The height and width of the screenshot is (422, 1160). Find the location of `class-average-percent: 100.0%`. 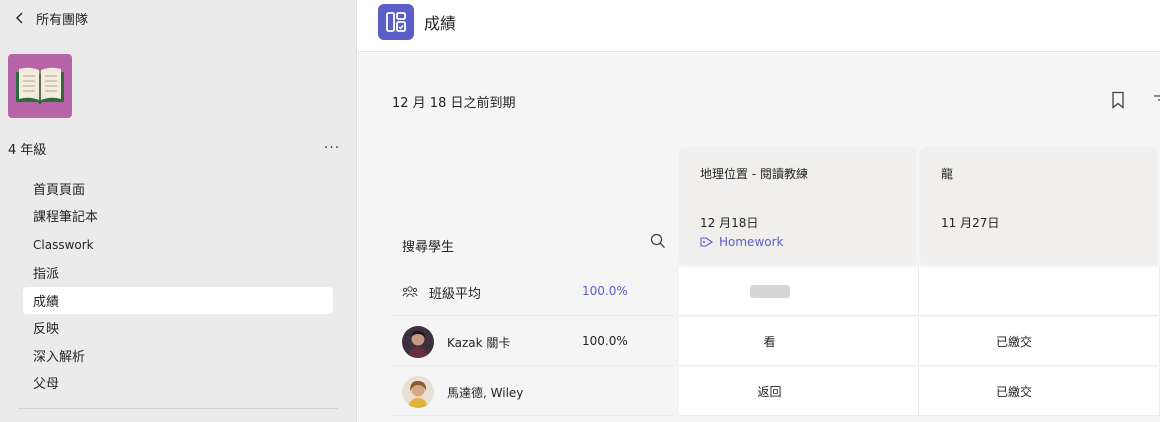

class-average-percent: 100.0% is located at coordinates (605, 291).